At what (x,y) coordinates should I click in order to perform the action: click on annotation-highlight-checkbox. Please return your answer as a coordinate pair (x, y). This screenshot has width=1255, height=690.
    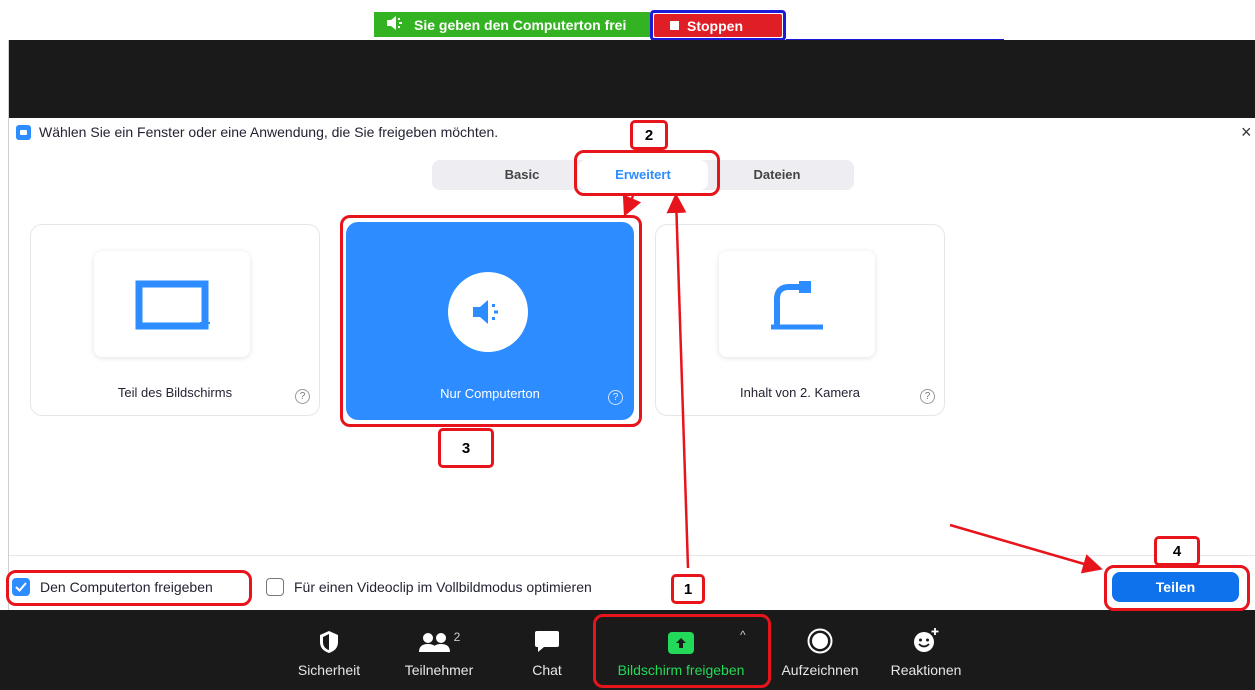
    Looking at the image, I should click on (129, 588).